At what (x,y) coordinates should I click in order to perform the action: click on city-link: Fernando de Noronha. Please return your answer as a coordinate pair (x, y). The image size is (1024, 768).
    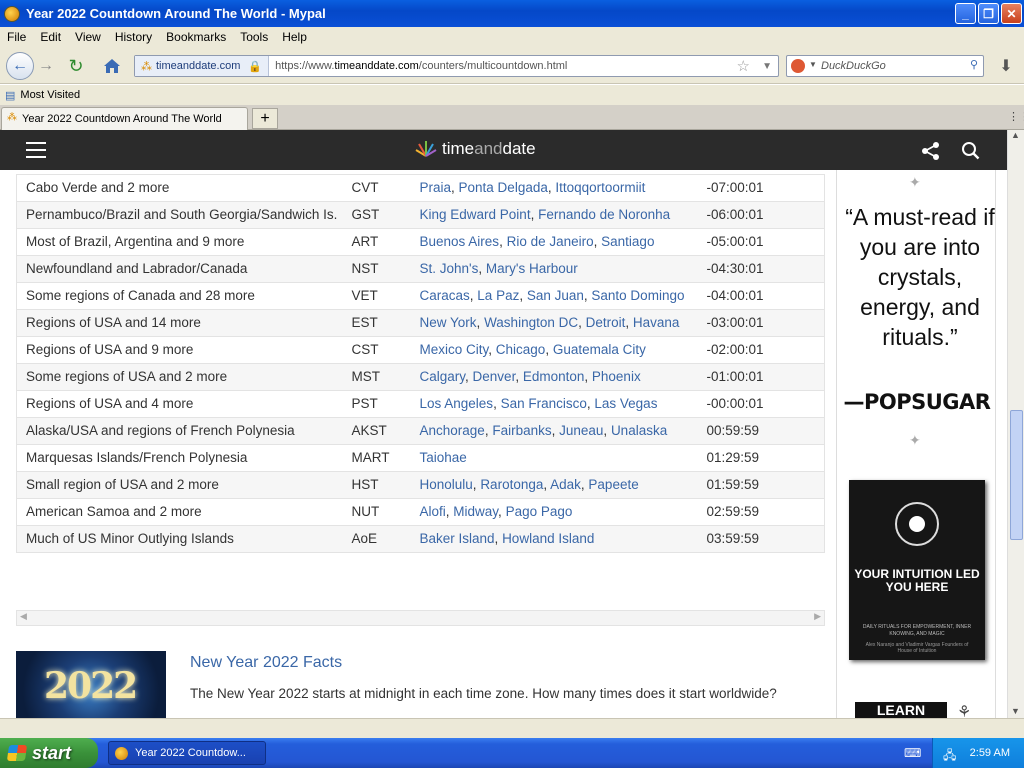
    Looking at the image, I should click on (604, 214).